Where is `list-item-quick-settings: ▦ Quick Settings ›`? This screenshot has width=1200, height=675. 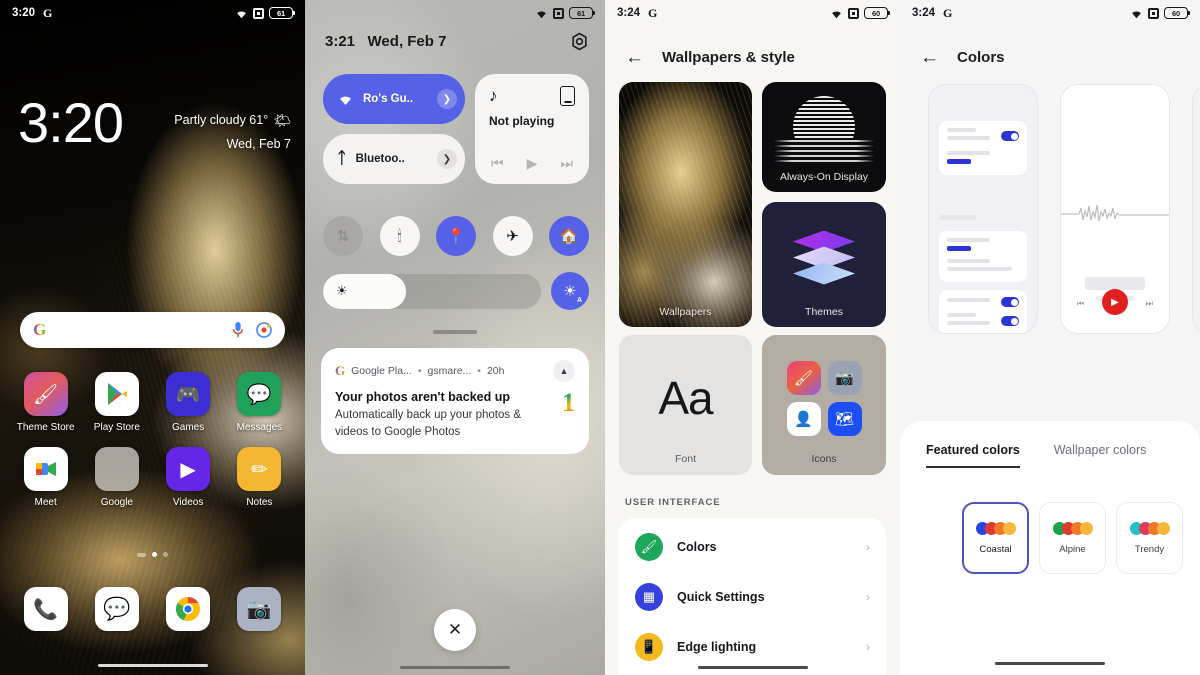 list-item-quick-settings: ▦ Quick Settings › is located at coordinates (752, 597).